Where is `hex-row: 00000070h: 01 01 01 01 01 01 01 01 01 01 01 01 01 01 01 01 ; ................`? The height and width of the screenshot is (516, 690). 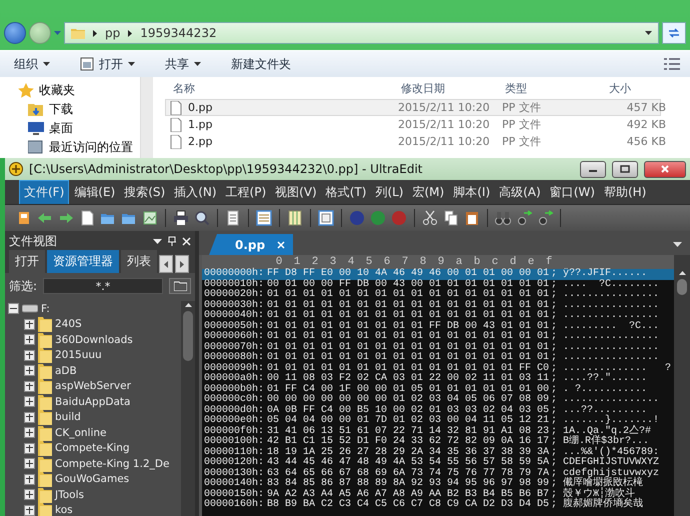
hex-row: 00000070h: 01 01 01 01 01 01 01 01 01 01 01 01 01 01 01 01 ; ................ is located at coordinates (438, 347).